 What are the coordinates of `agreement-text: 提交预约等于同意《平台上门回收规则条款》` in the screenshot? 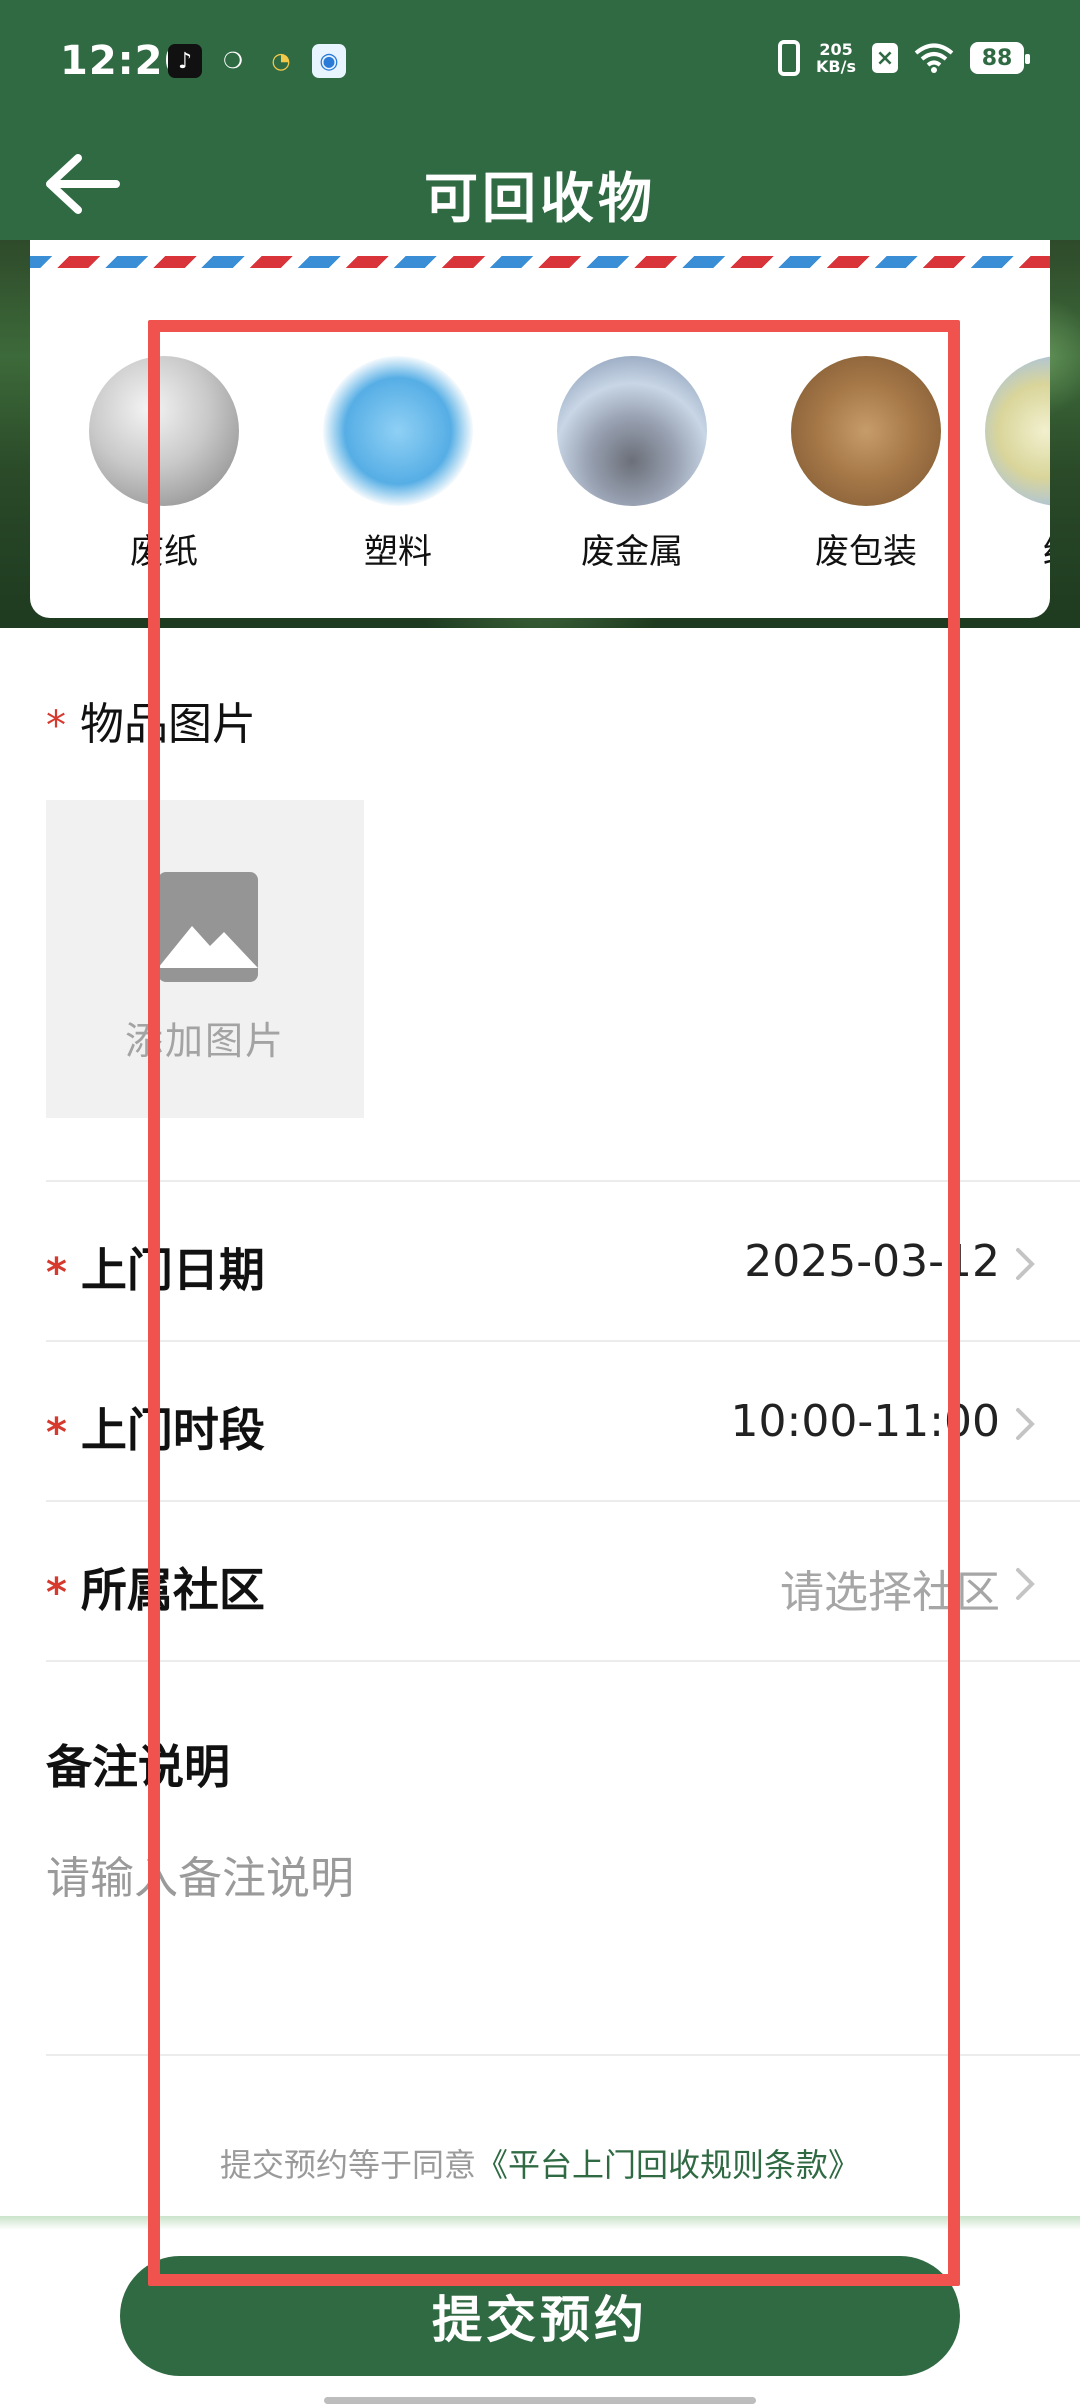 It's located at (540, 2163).